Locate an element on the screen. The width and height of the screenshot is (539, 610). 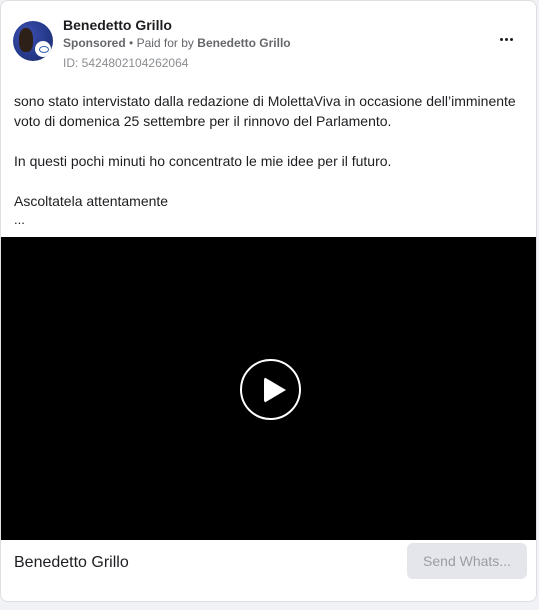
play-icon is located at coordinates (275, 390).